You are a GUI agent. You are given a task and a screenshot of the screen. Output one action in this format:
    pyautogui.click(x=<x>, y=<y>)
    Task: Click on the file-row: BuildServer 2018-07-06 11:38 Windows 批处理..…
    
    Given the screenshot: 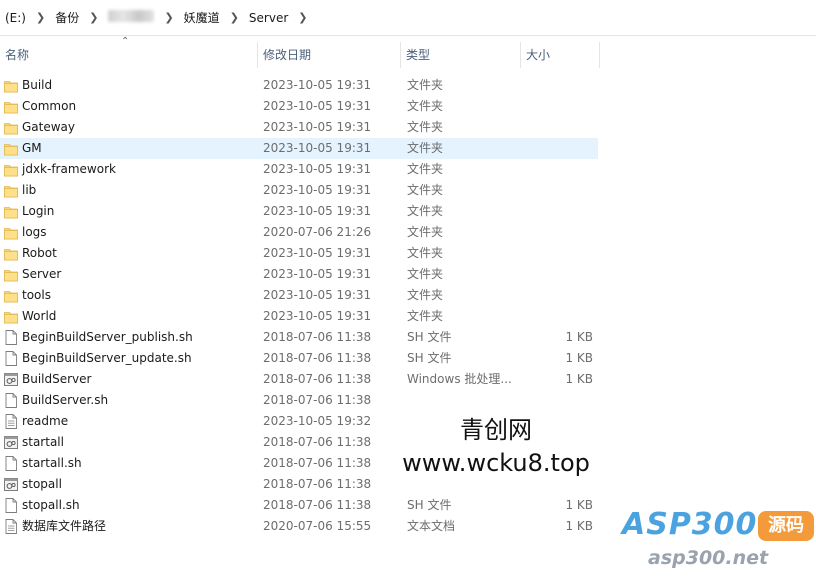 What is the action you would take?
    pyautogui.click(x=299, y=379)
    